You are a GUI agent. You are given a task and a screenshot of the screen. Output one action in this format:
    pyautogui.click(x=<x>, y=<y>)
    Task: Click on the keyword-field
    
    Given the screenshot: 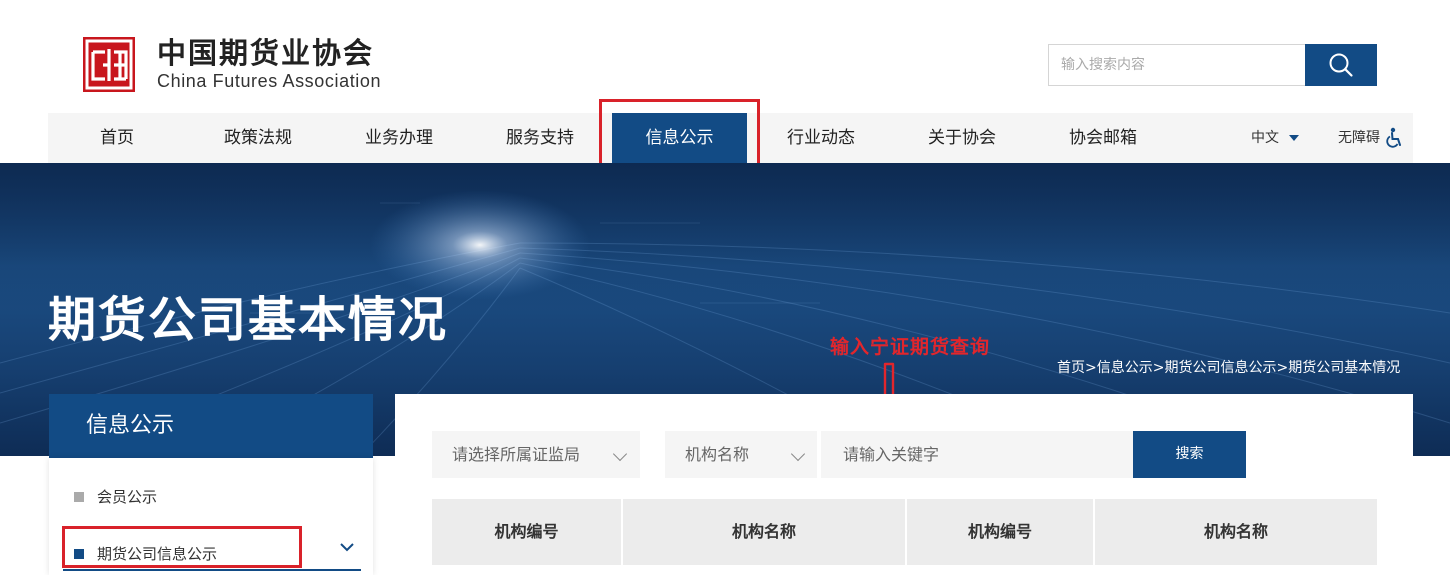 What is the action you would take?
    pyautogui.click(x=977, y=454)
    